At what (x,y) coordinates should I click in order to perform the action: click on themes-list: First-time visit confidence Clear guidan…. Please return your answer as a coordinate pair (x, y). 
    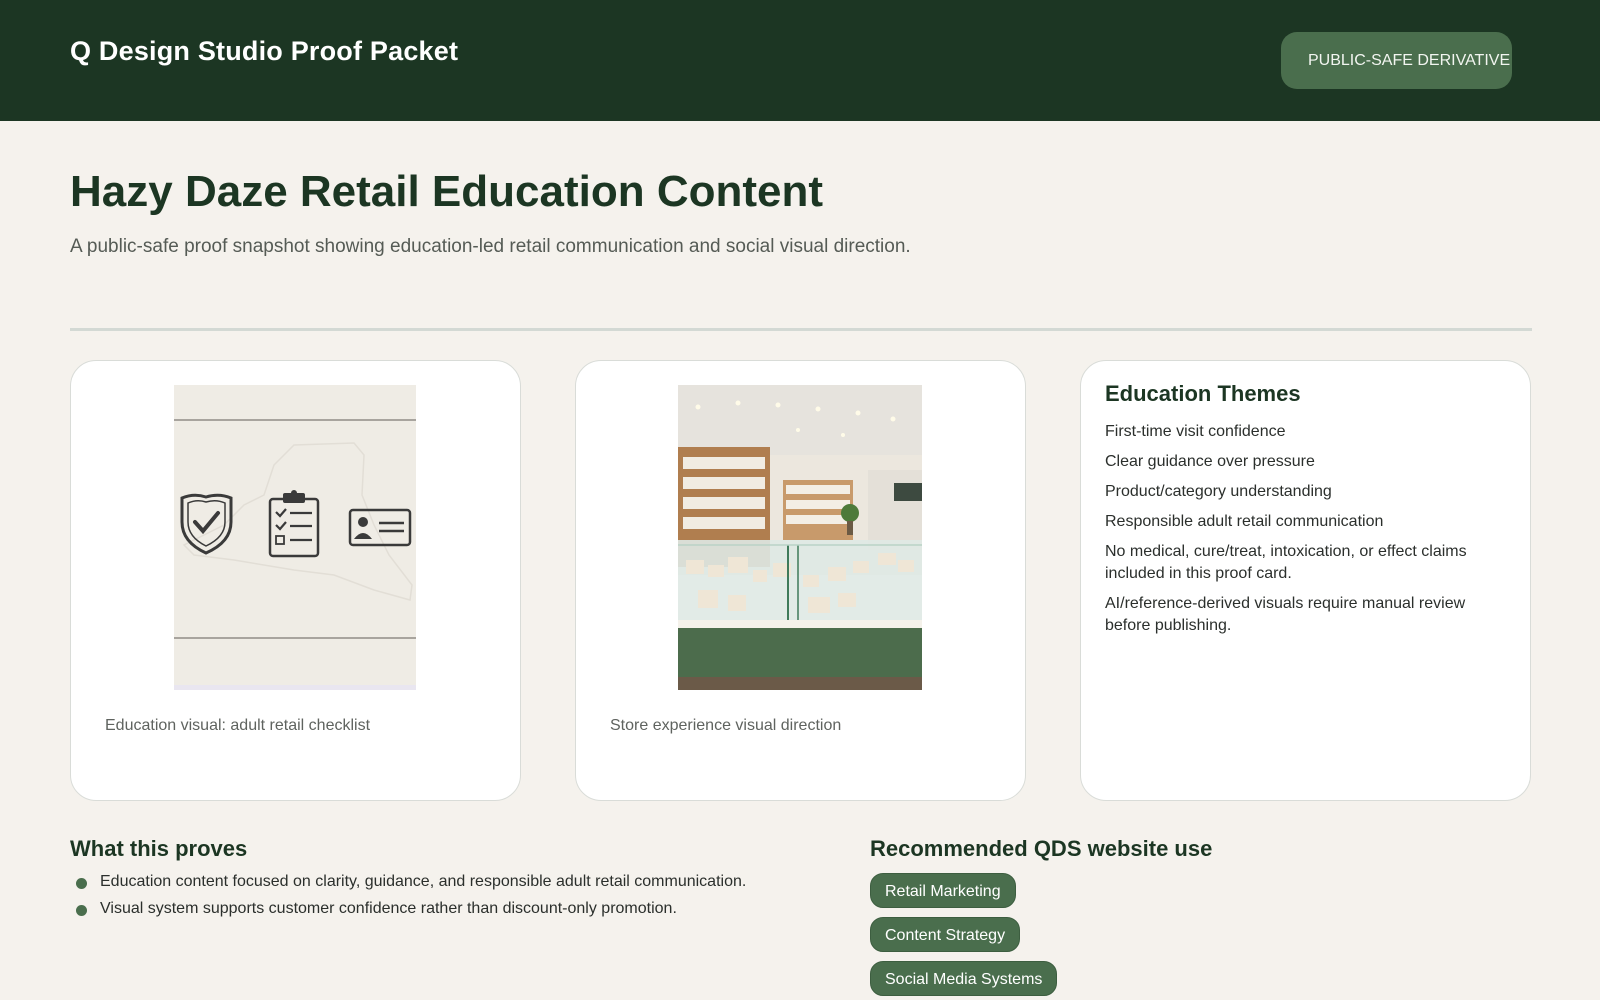
    Looking at the image, I should click on (1305, 533).